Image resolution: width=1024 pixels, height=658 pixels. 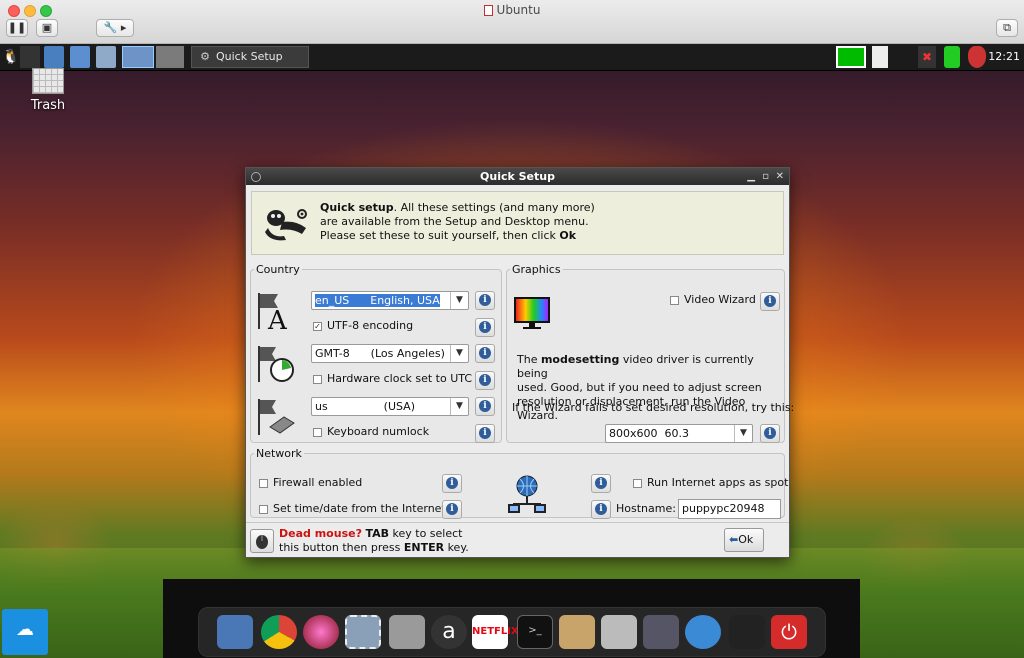 I want to click on netflix-icon: NETFLIX, so click(x=495, y=632).